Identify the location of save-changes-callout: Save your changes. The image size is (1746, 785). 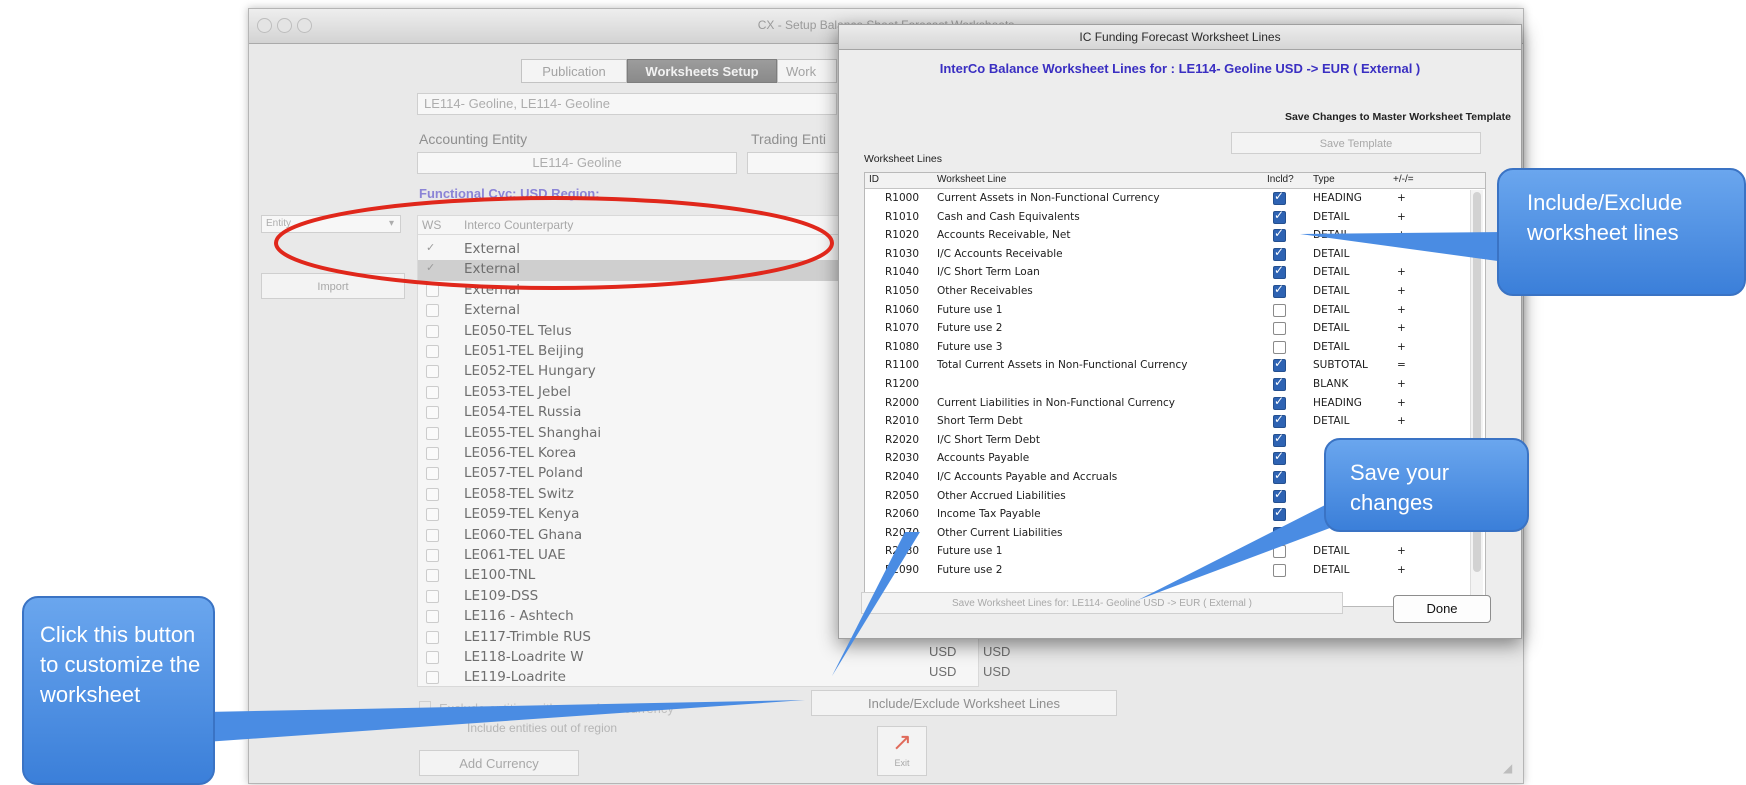
(1426, 485).